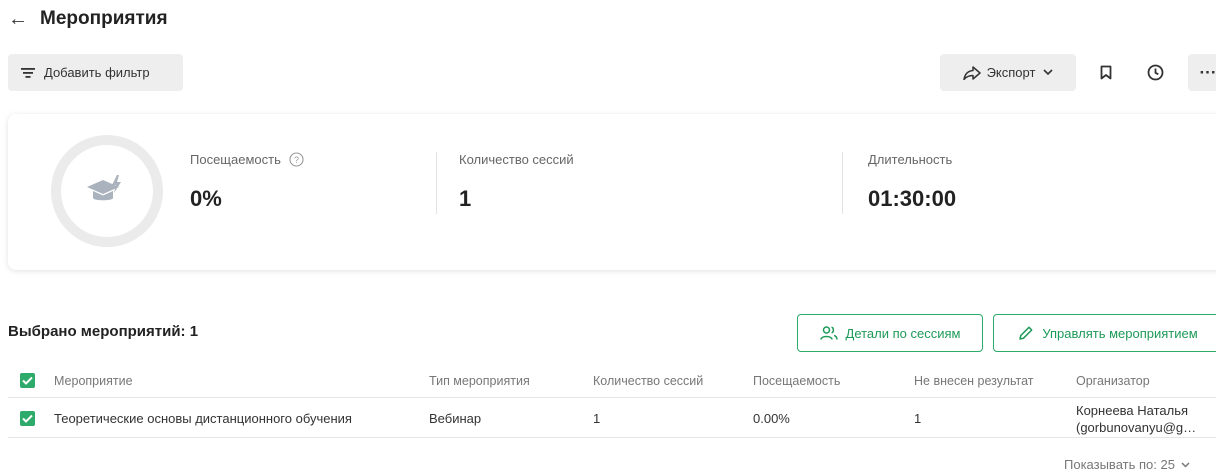 This screenshot has height=473, width=1216. Describe the element at coordinates (104, 18) in the screenshot. I see `page-title: Мероприятия` at that location.